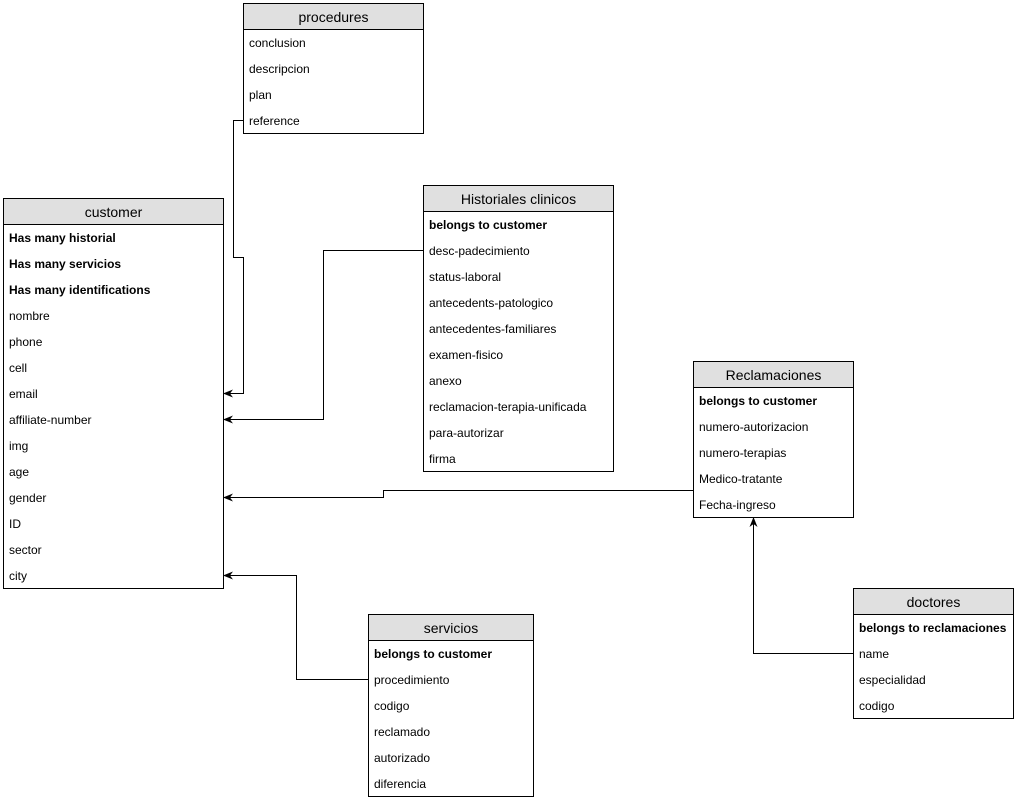 The image size is (1017, 803). I want to click on attribute-field: Fecha-ingreso, so click(773, 505).